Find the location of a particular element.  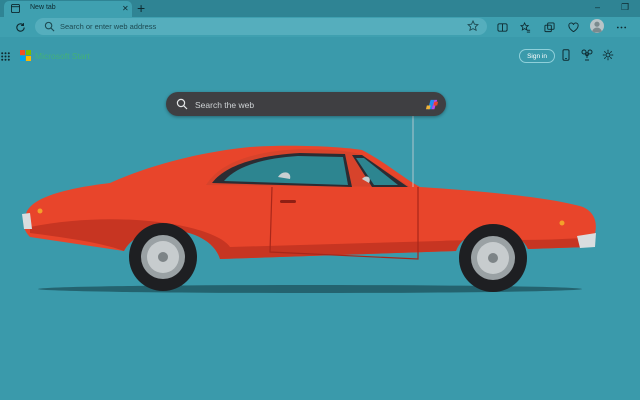

minimize-button: – is located at coordinates (597, 7).